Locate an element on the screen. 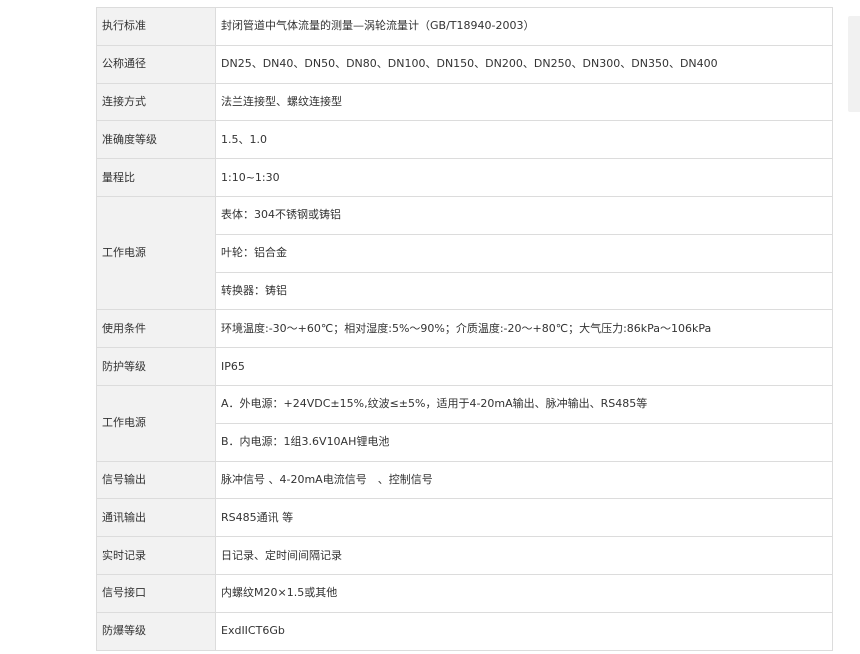 This screenshot has width=860, height=654. spec-value: 转换器：铸铝 is located at coordinates (524, 291).